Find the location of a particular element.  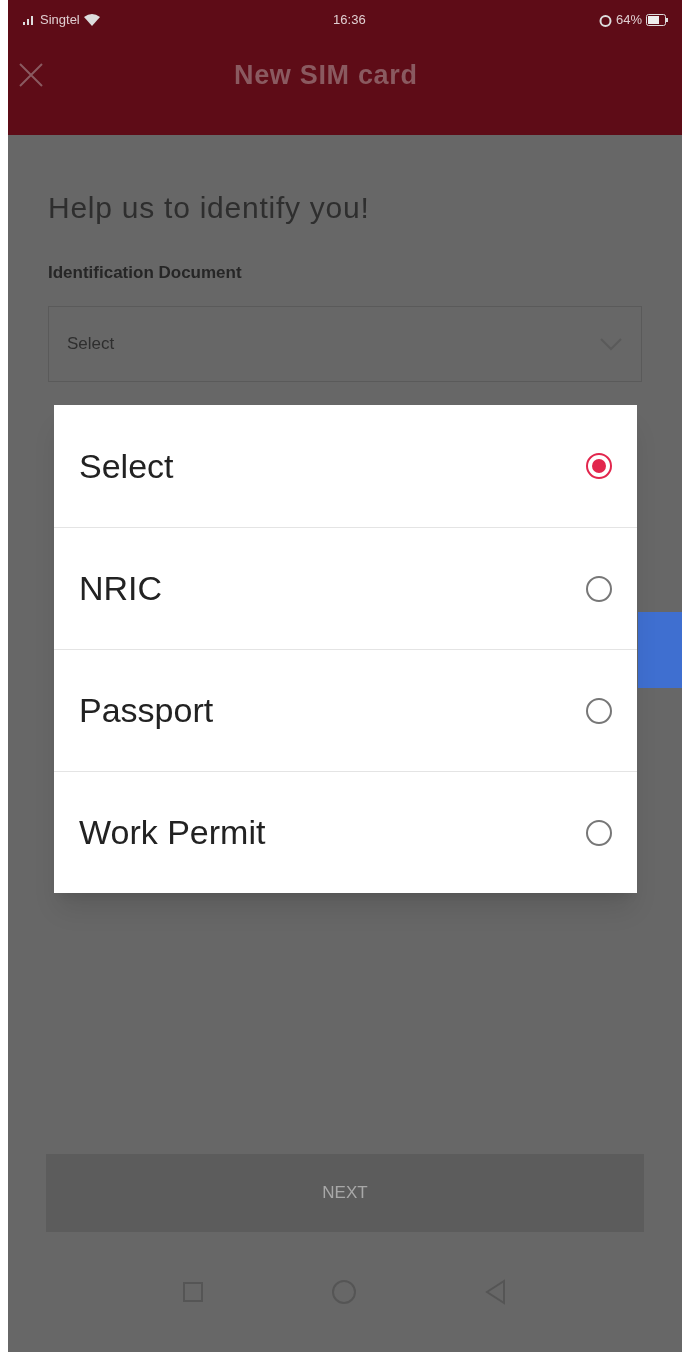

wifi-icon is located at coordinates (91, 20).